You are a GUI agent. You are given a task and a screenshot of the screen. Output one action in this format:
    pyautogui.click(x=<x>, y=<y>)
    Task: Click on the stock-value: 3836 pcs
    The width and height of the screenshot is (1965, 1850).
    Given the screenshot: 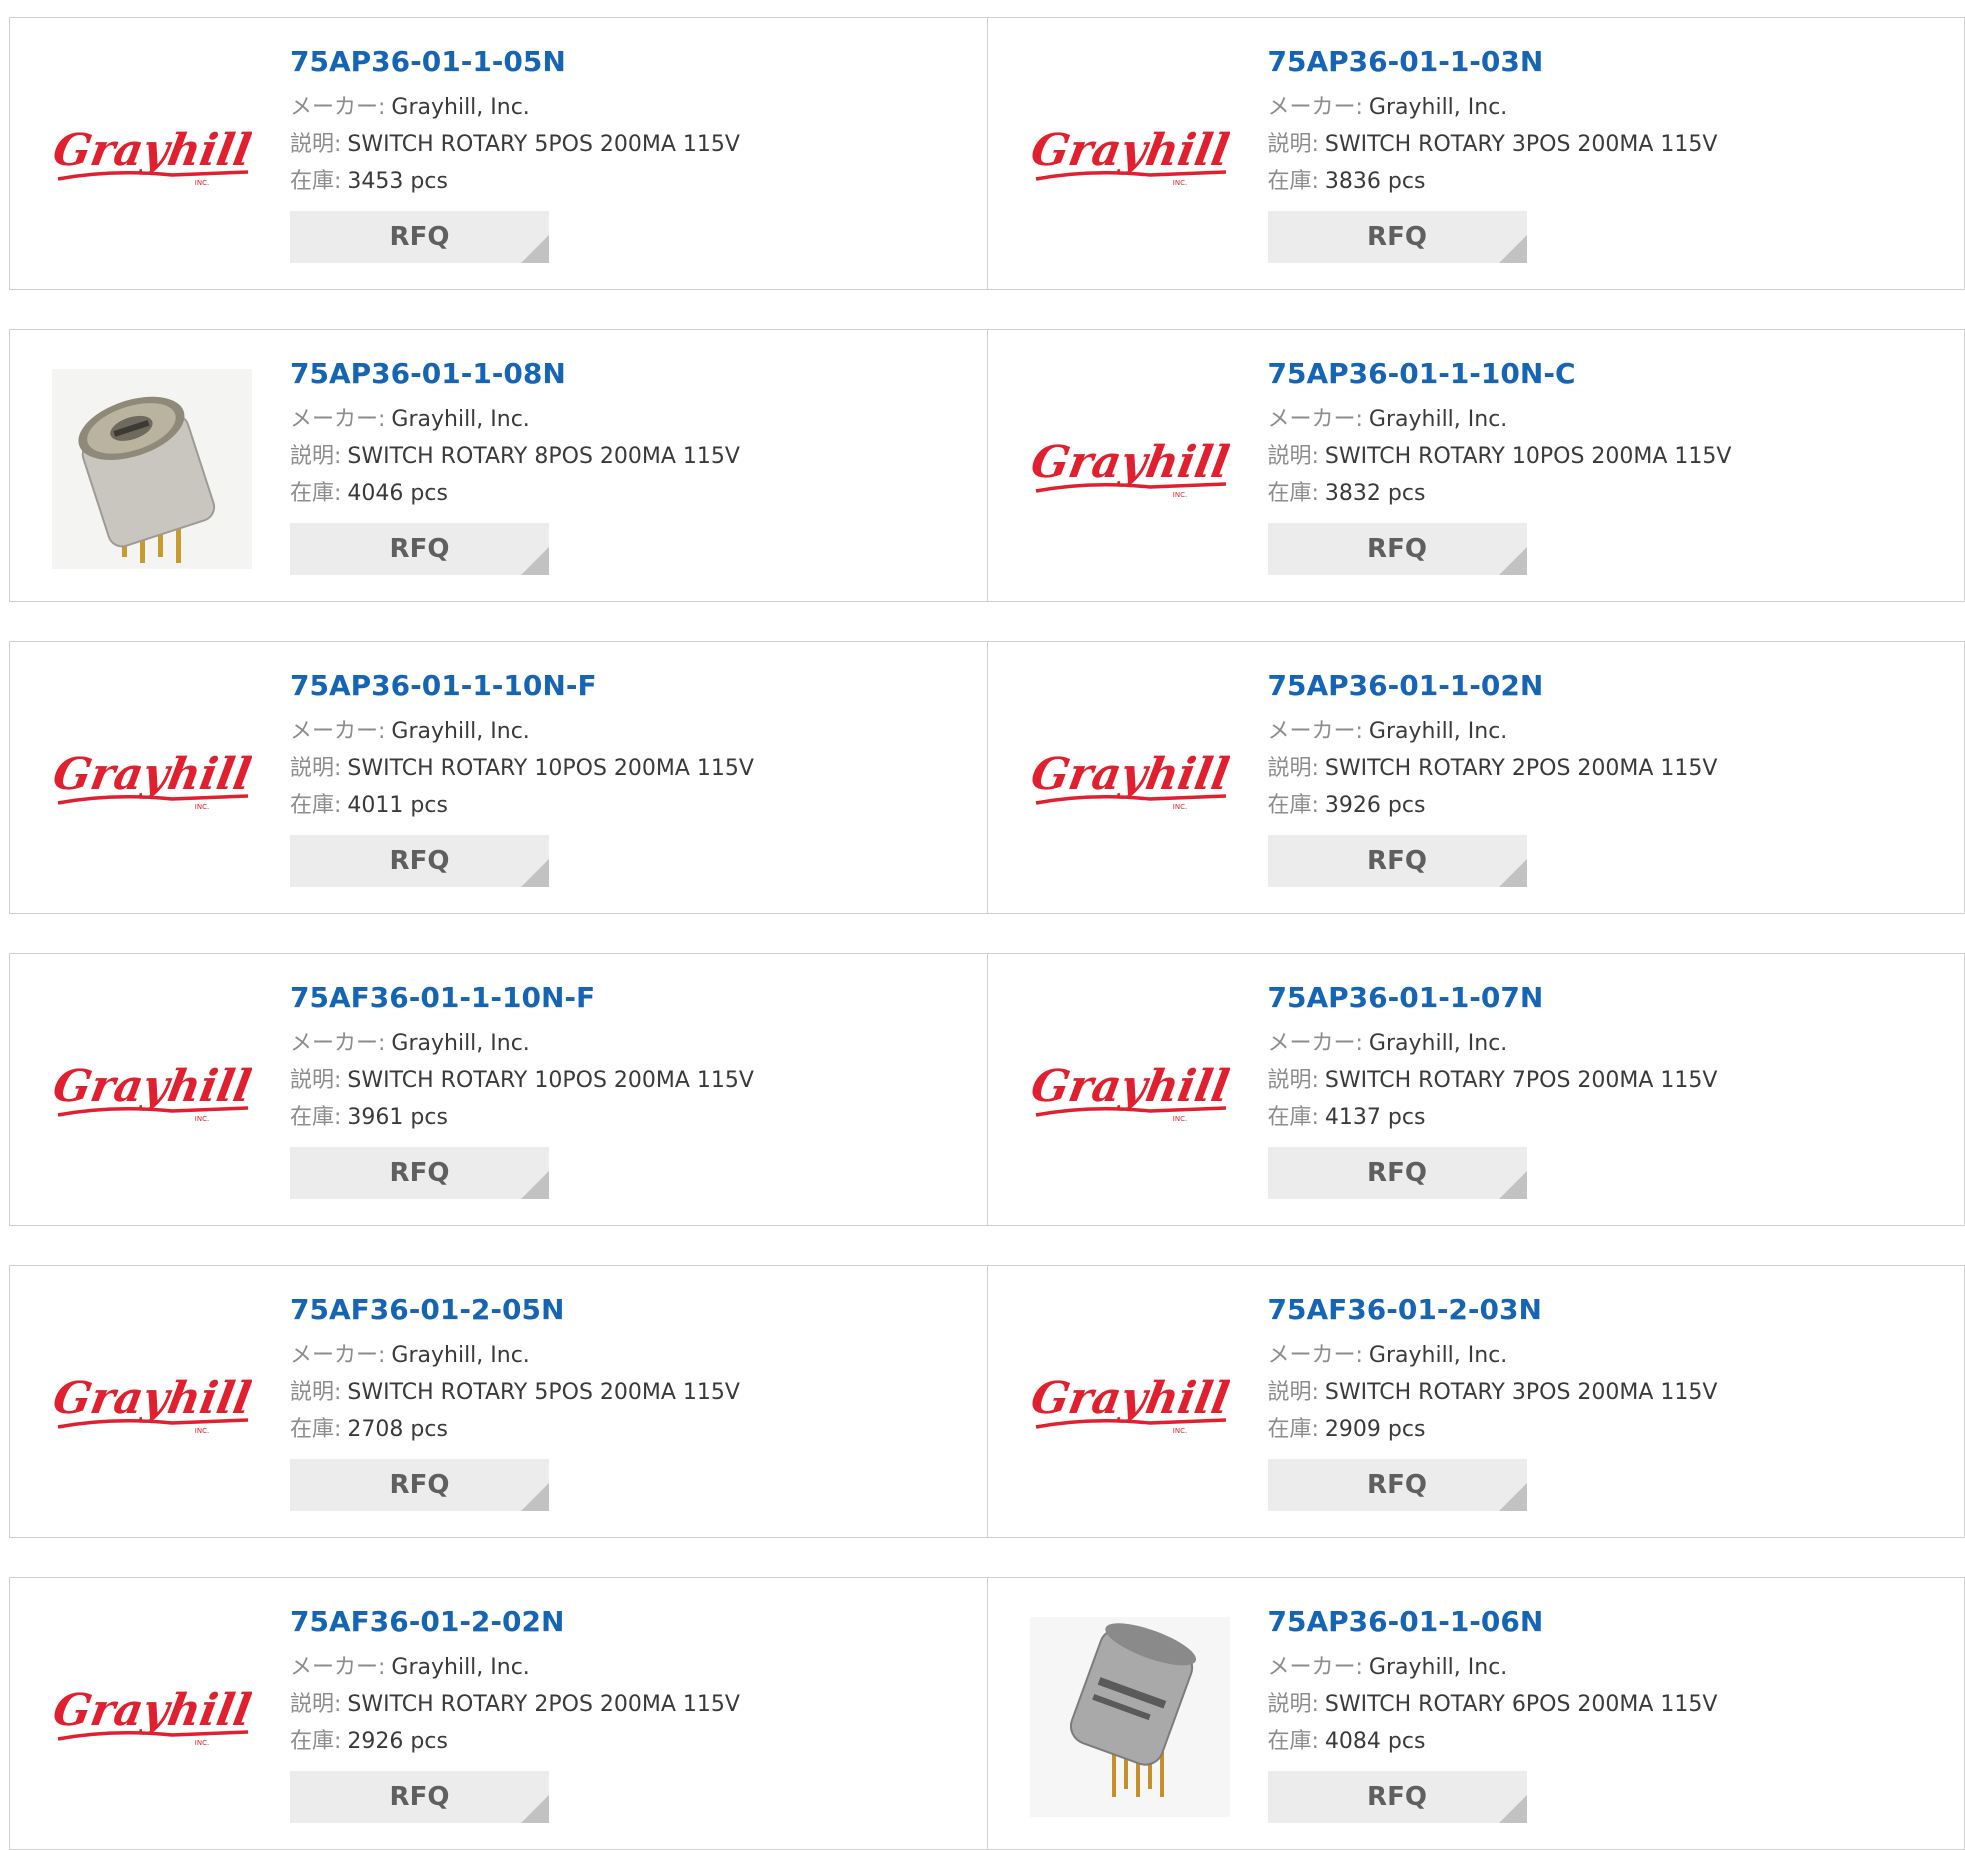 What is the action you would take?
    pyautogui.click(x=1375, y=181)
    